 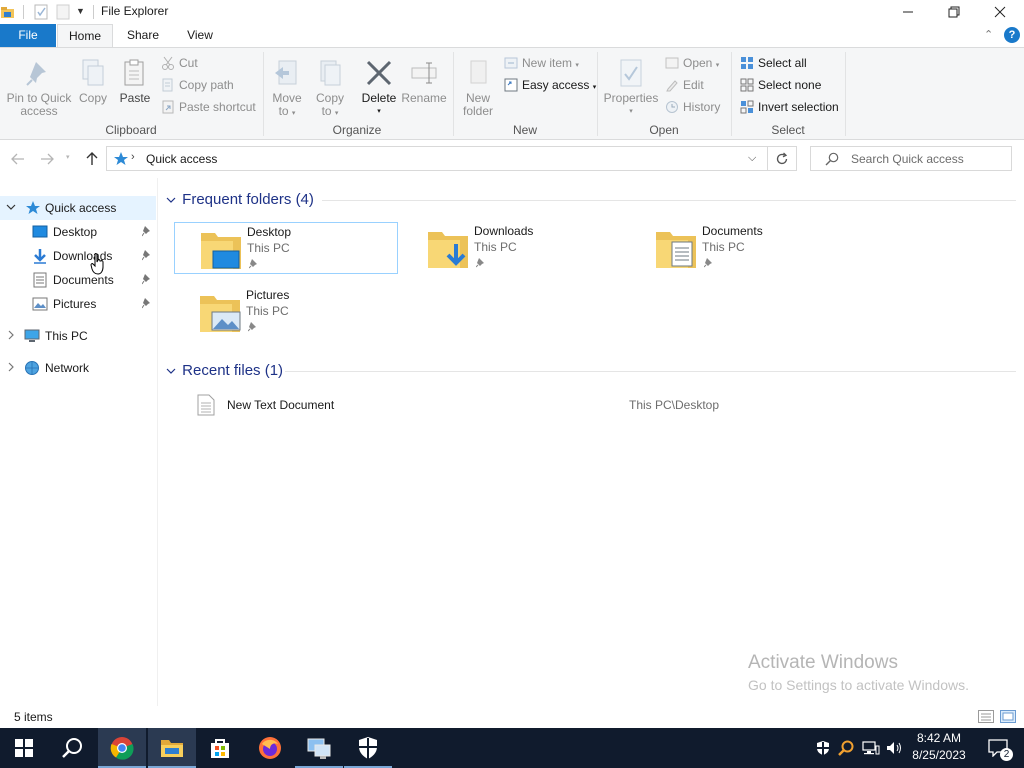 What do you see at coordinates (605, 406) in the screenshot?
I see `recent-file-row: New Text Document This PC\Desktop` at bounding box center [605, 406].